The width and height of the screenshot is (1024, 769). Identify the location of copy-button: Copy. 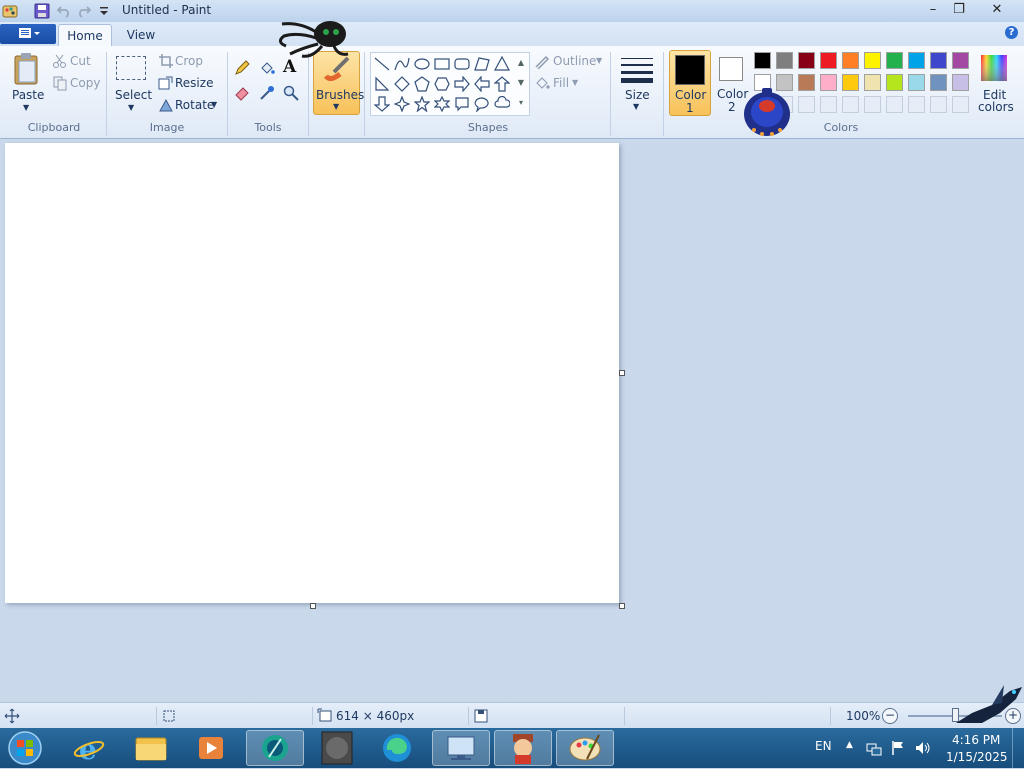
(77, 84).